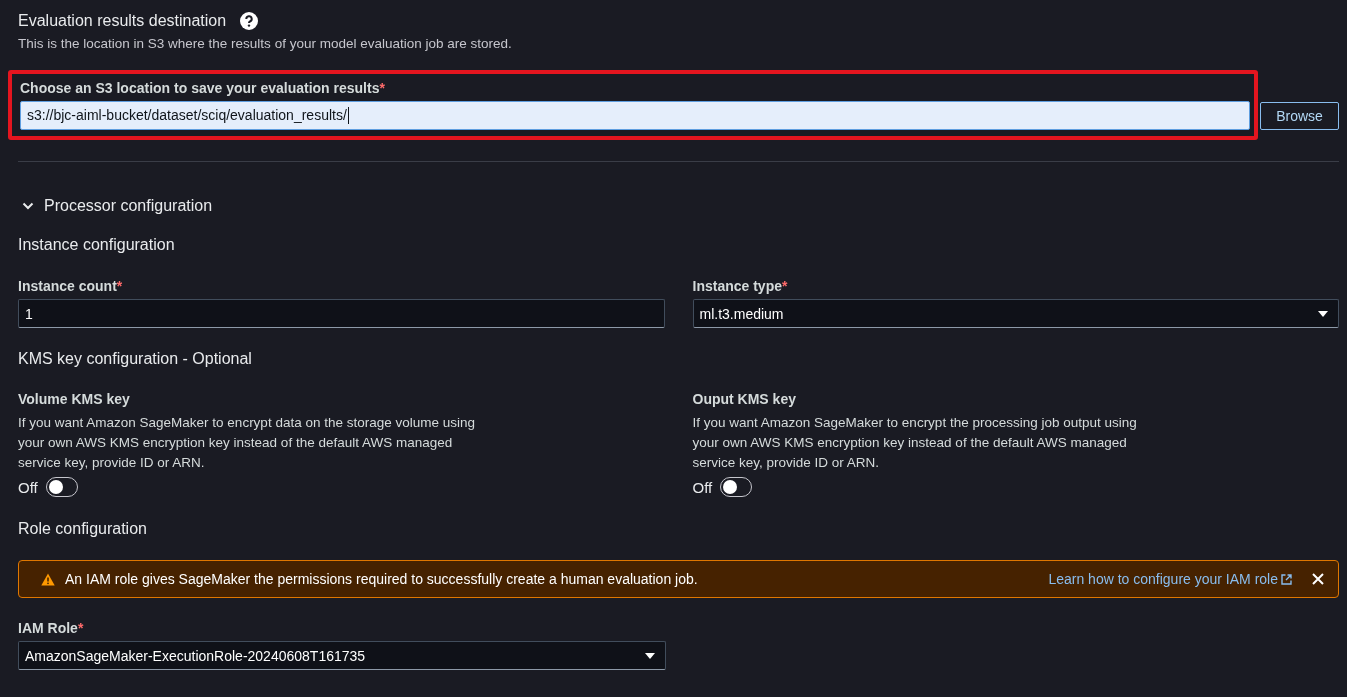 The image size is (1347, 697). I want to click on field-label: Instance count*, so click(70, 286).